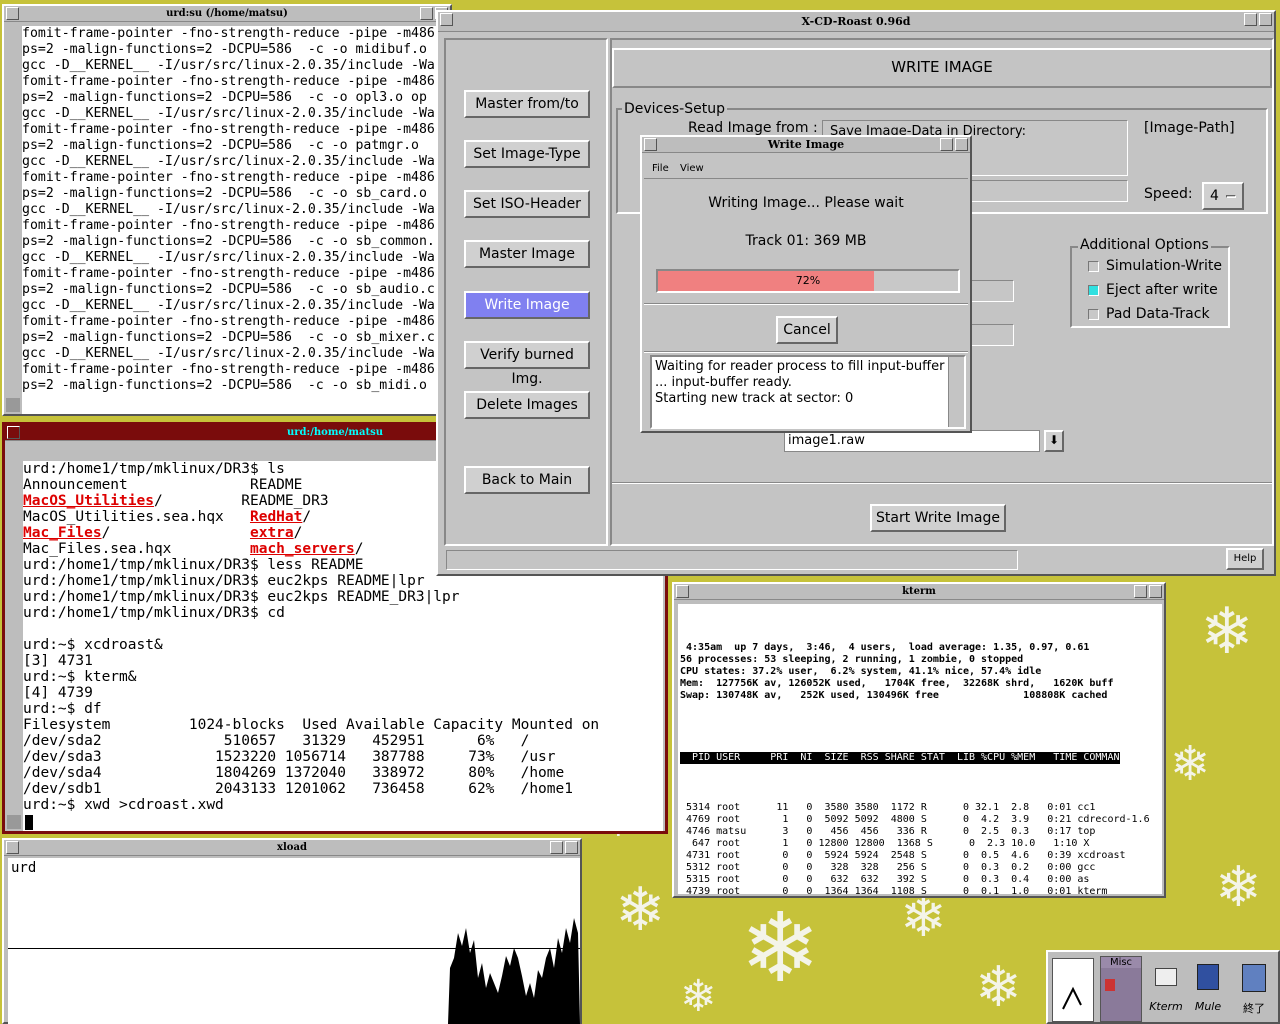 This screenshot has width=1280, height=1024. I want to click on window-title: kterm, so click(919, 591).